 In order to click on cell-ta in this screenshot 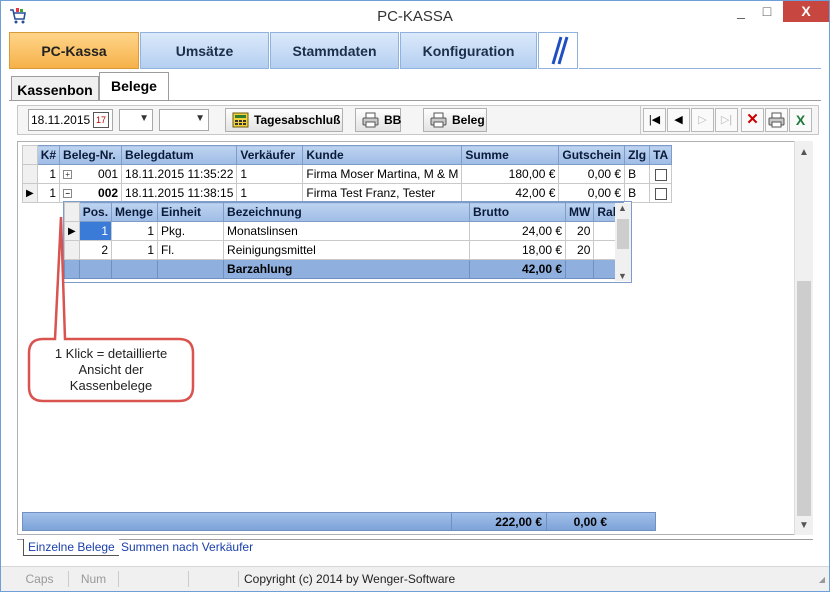, I will do `click(661, 193)`.